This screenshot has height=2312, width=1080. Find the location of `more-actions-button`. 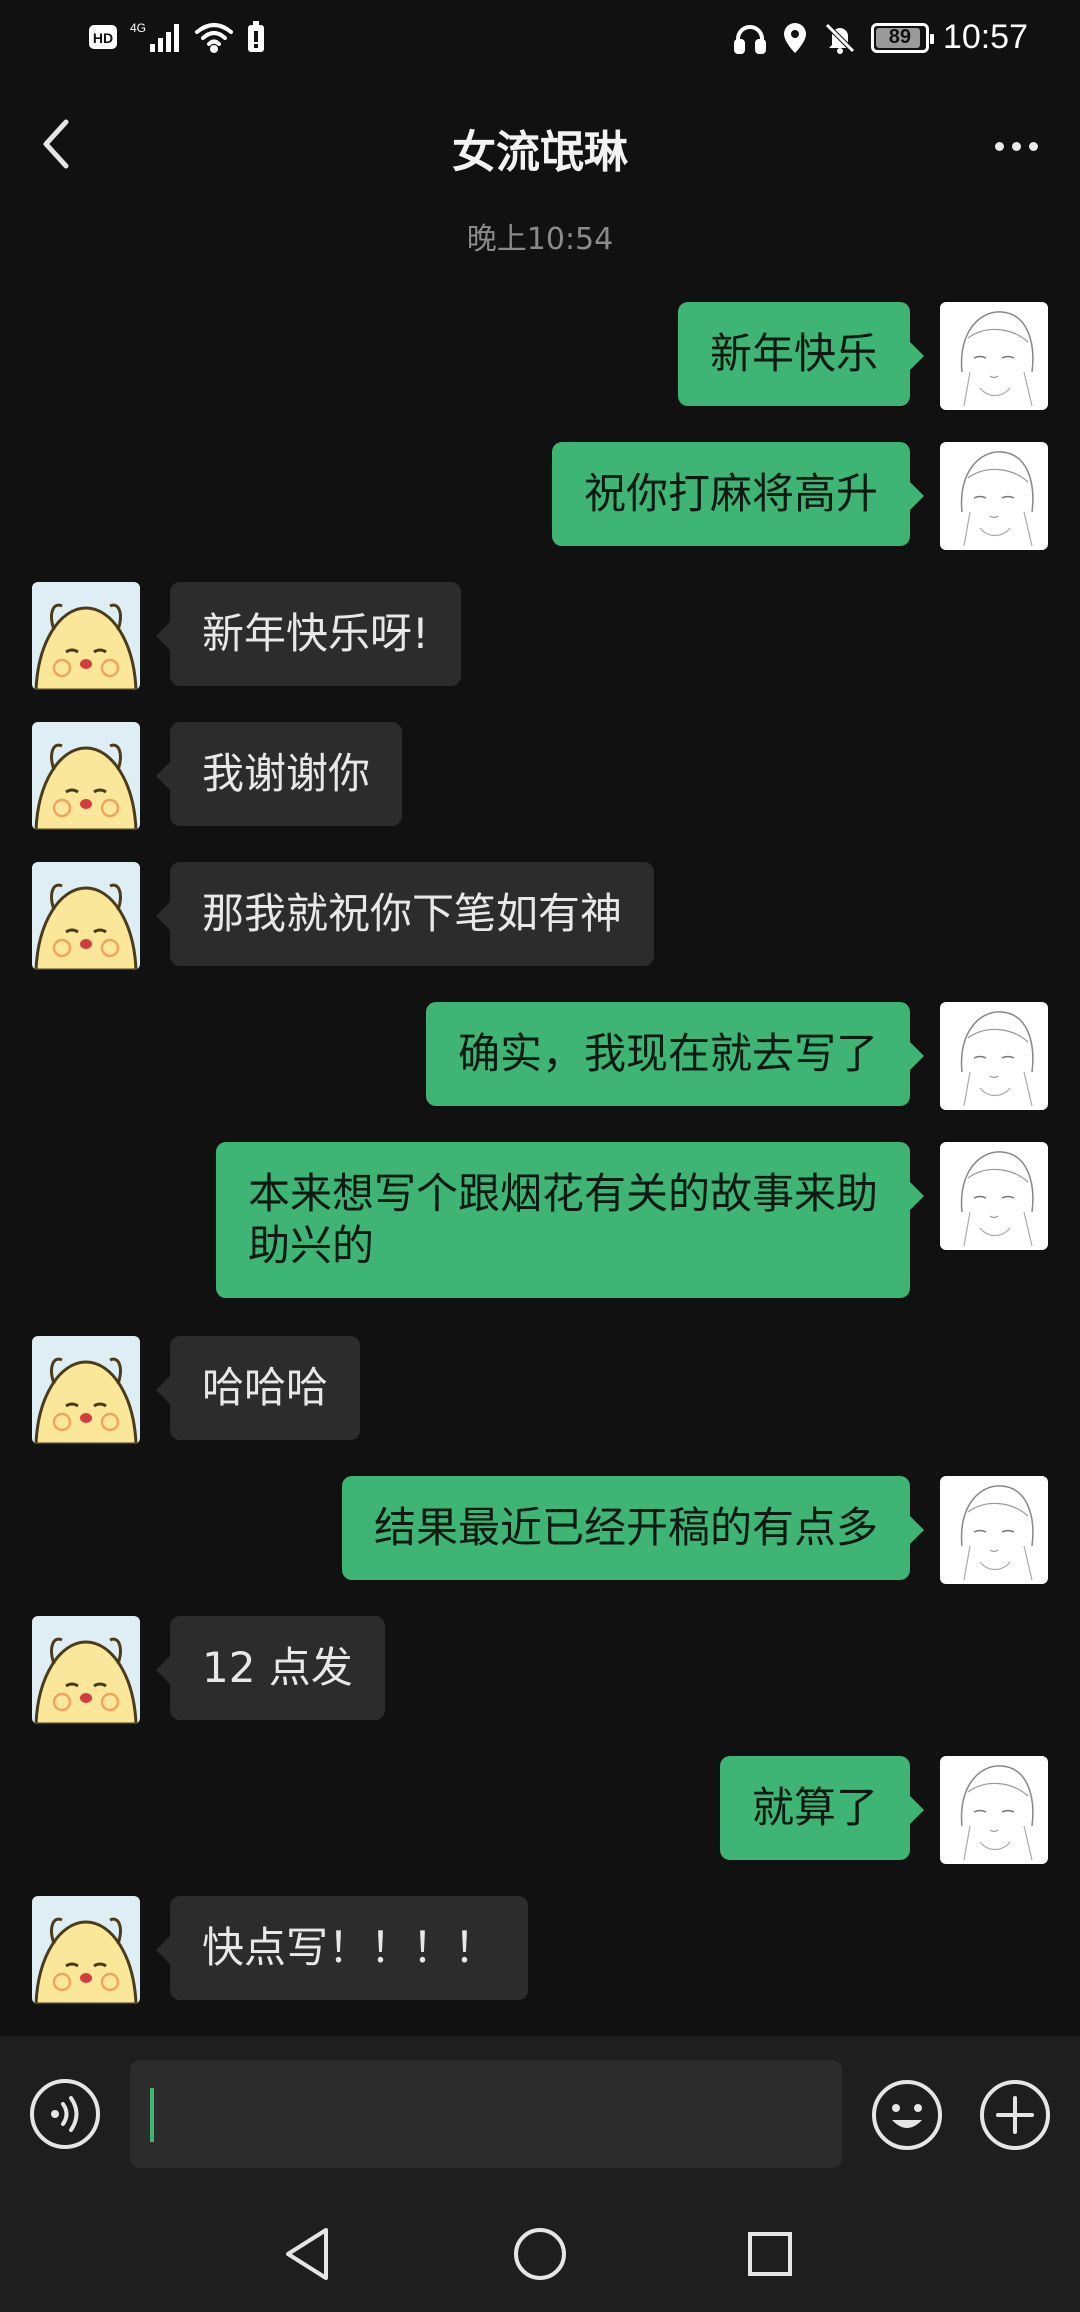

more-actions-button is located at coordinates (1015, 2115).